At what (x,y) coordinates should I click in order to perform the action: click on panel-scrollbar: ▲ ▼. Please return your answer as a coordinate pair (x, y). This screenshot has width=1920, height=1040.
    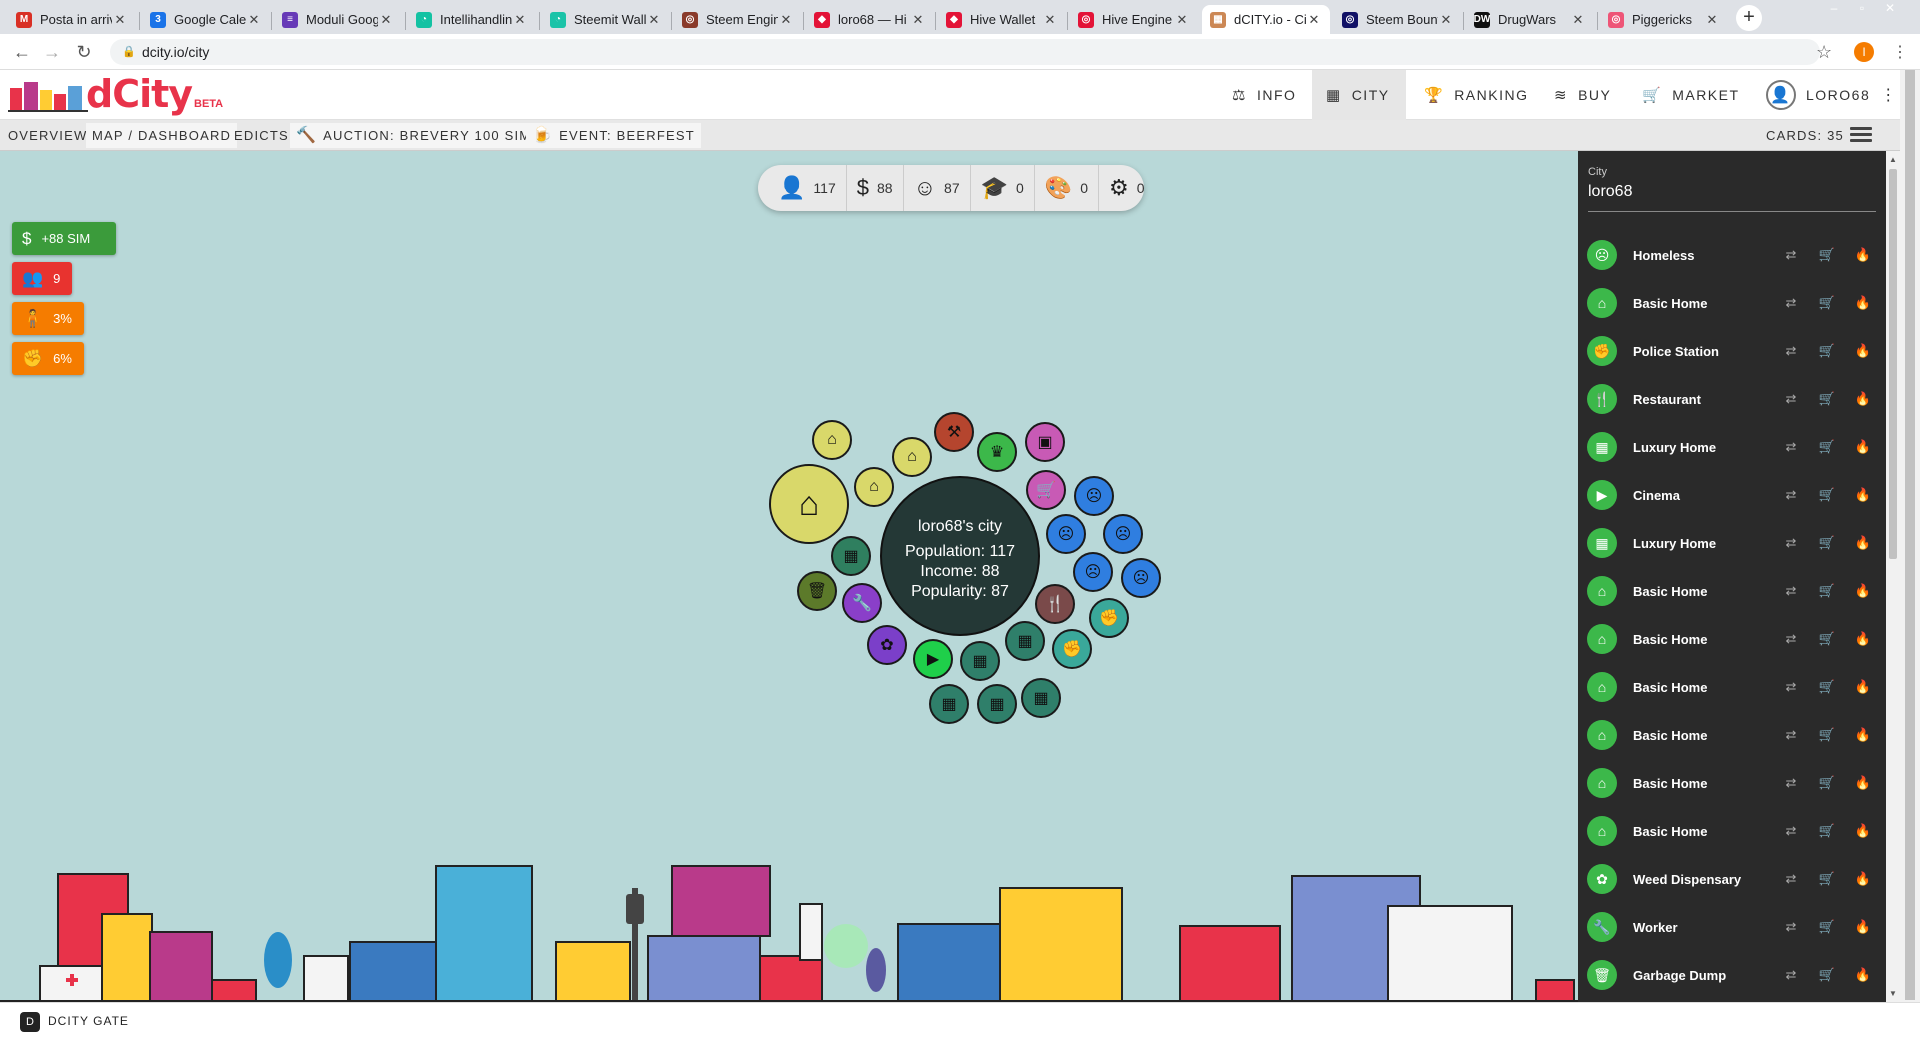
    Looking at the image, I should click on (1893, 576).